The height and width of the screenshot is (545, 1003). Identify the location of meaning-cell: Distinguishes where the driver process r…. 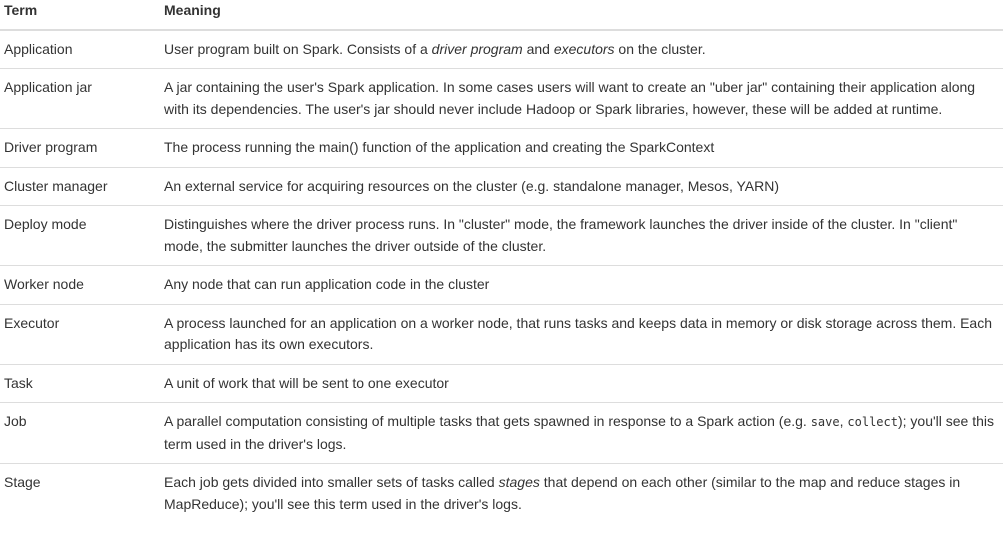
(581, 235).